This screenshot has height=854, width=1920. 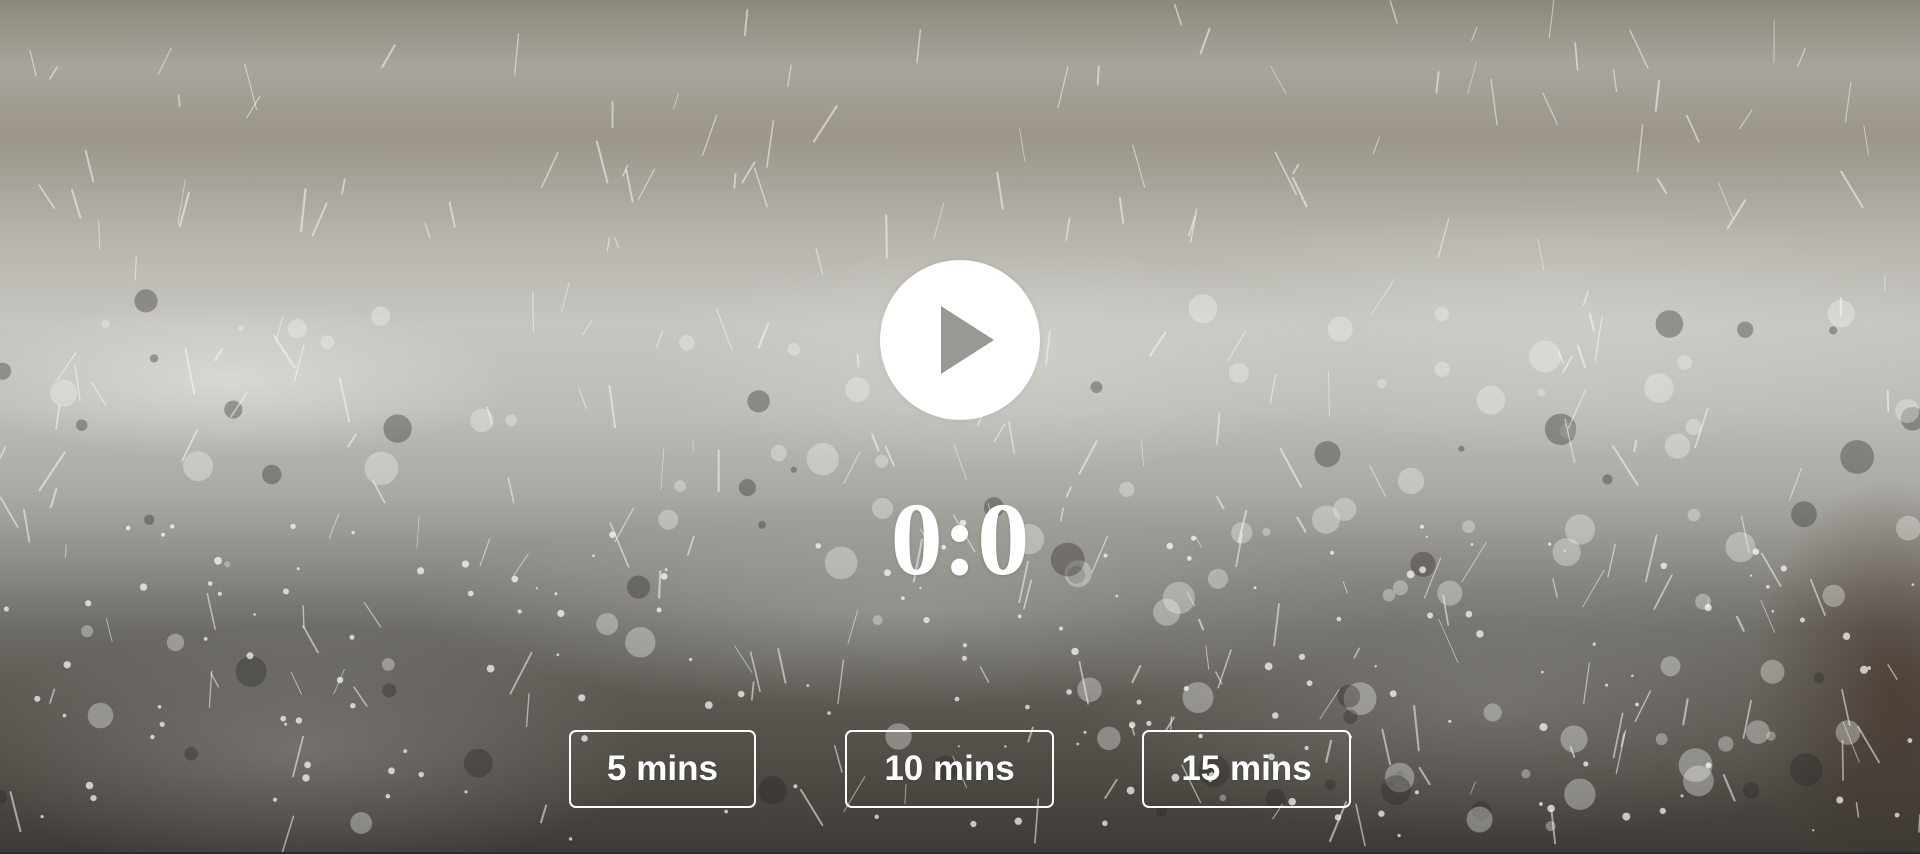 What do you see at coordinates (960, 539) in the screenshot?
I see `timer-display: 0:0` at bounding box center [960, 539].